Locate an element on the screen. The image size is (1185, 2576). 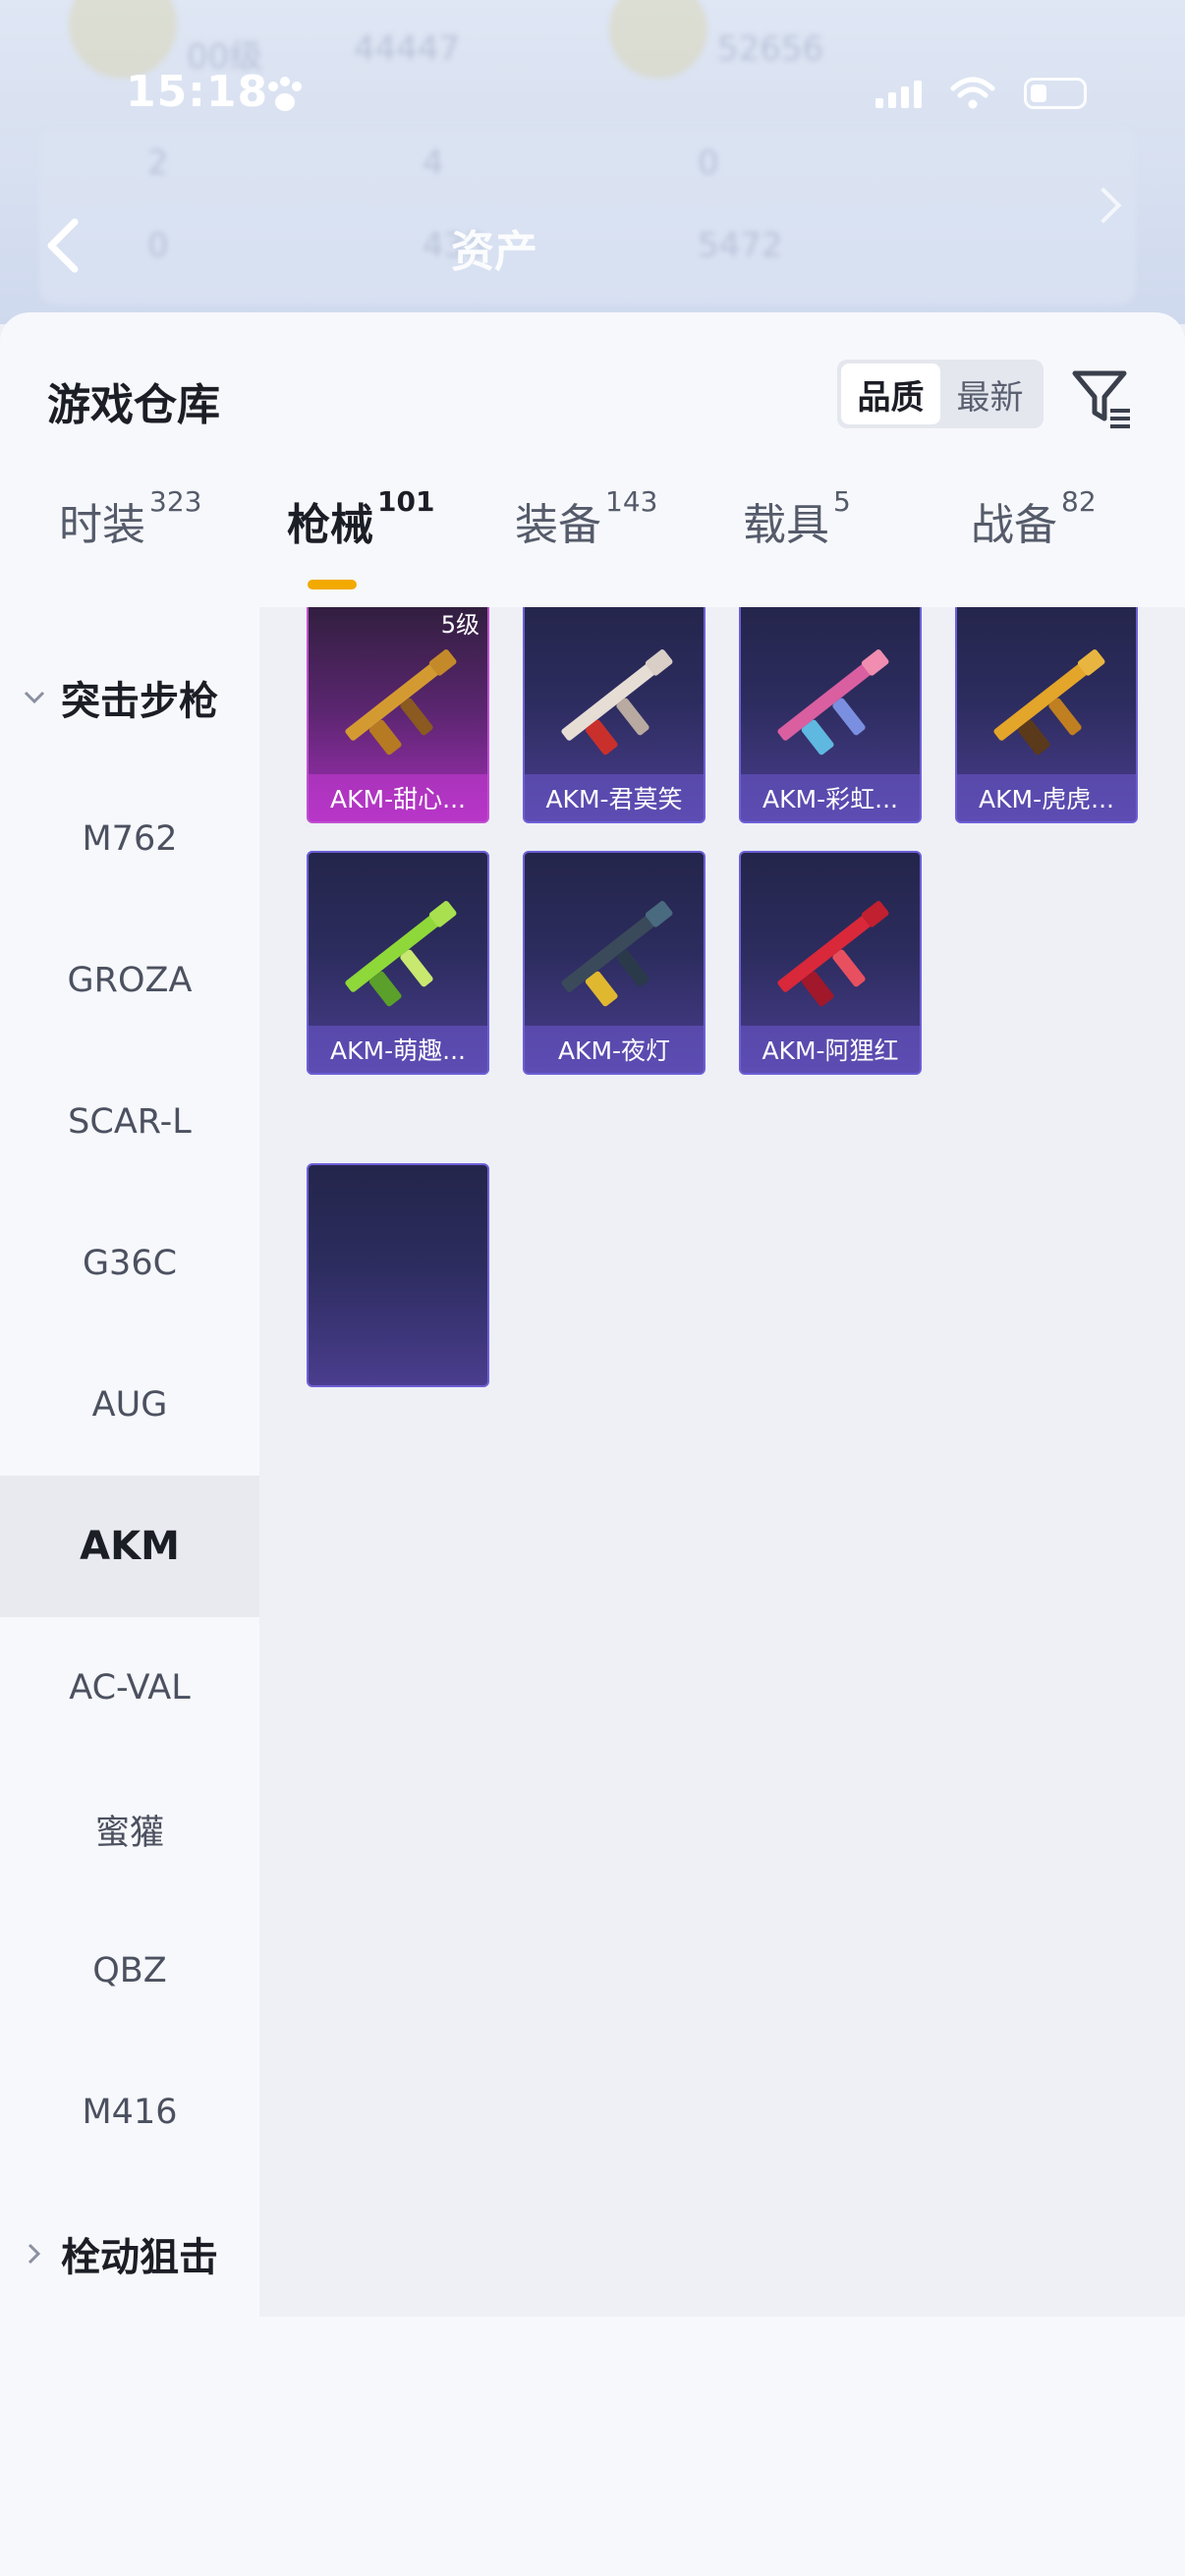
nav-item-aug: AUG is located at coordinates (130, 1405).